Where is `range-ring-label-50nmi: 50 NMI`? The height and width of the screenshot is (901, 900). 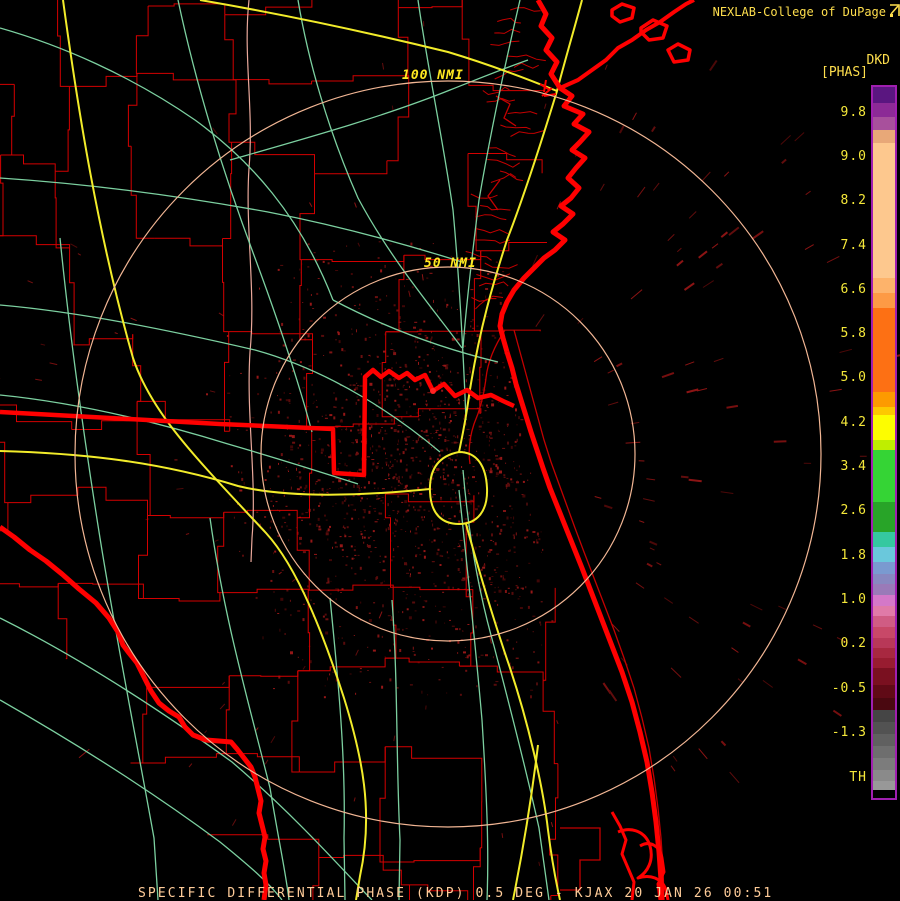 range-ring-label-50nmi: 50 NMI is located at coordinates (450, 263).